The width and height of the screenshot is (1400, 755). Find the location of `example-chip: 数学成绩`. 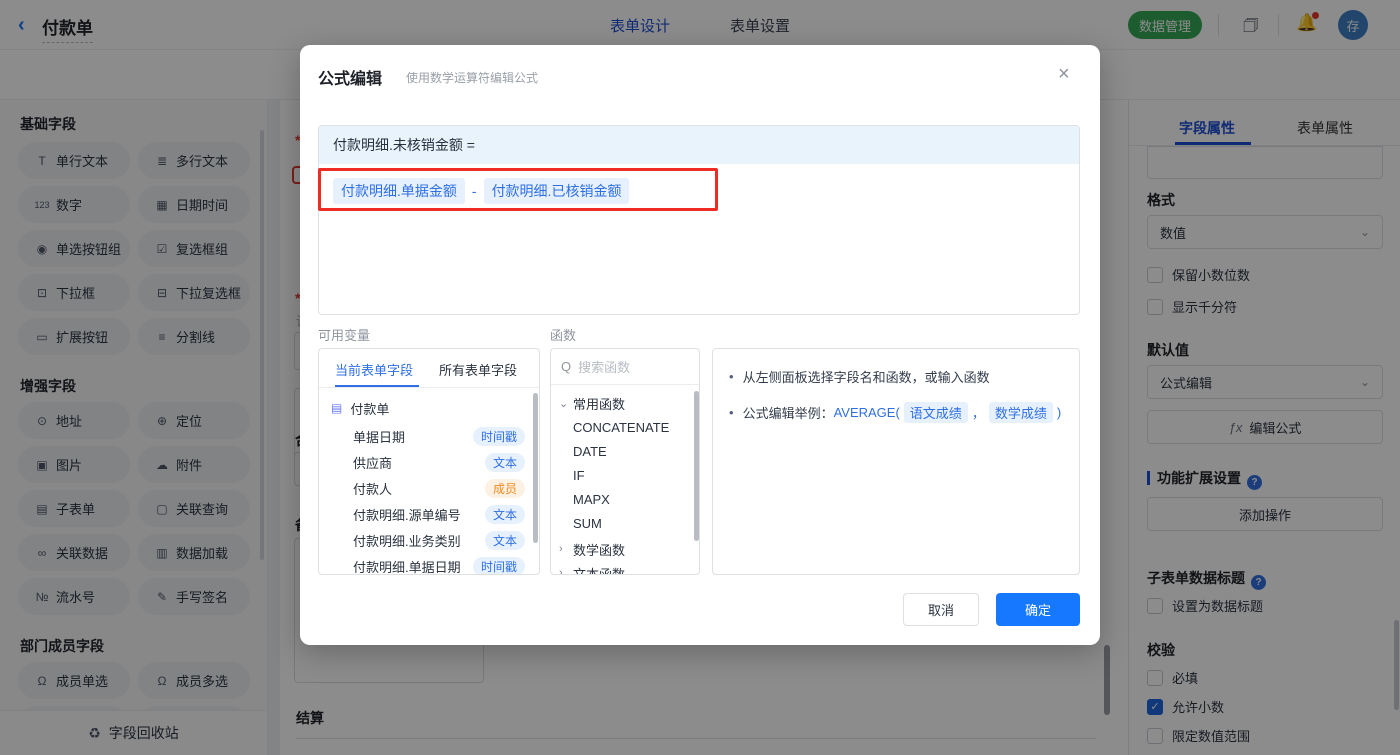

example-chip: 数学成绩 is located at coordinates (1020, 412).